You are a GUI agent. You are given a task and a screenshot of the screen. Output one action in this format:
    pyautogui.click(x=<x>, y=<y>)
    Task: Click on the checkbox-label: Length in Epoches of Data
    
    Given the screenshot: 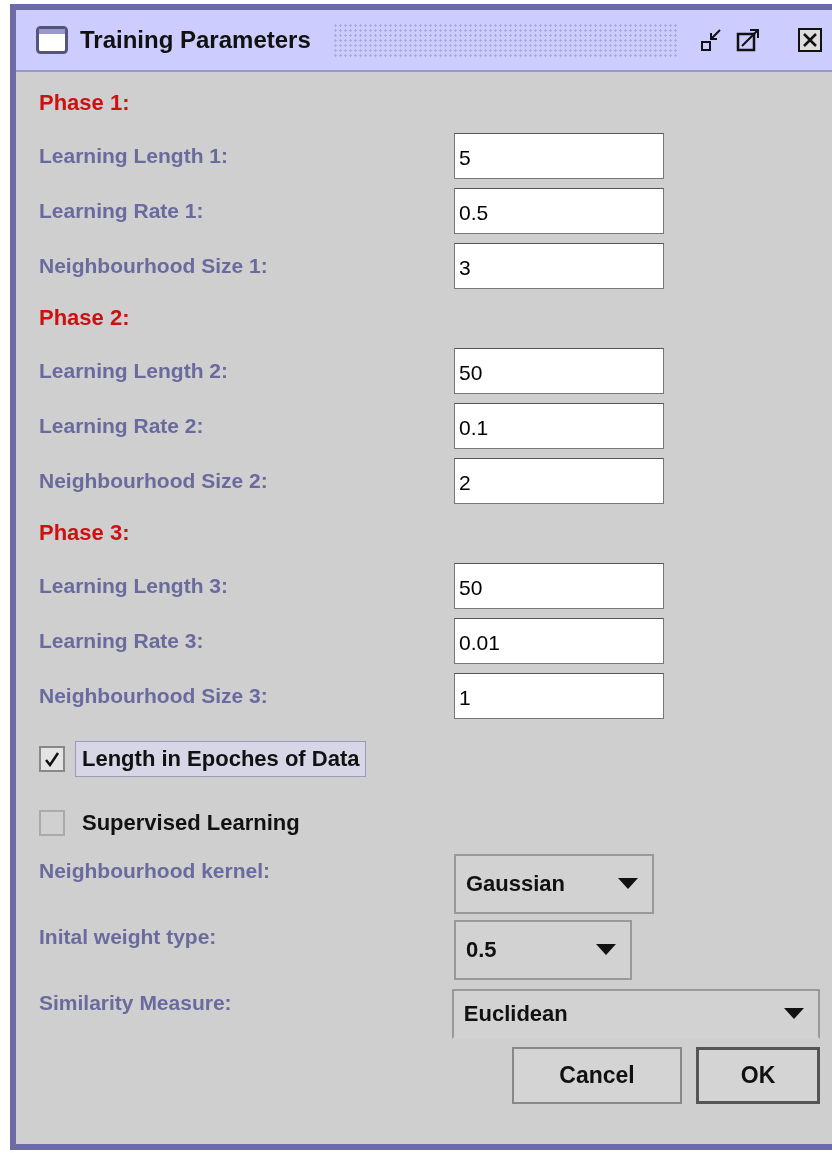 What is the action you would take?
    pyautogui.click(x=221, y=759)
    